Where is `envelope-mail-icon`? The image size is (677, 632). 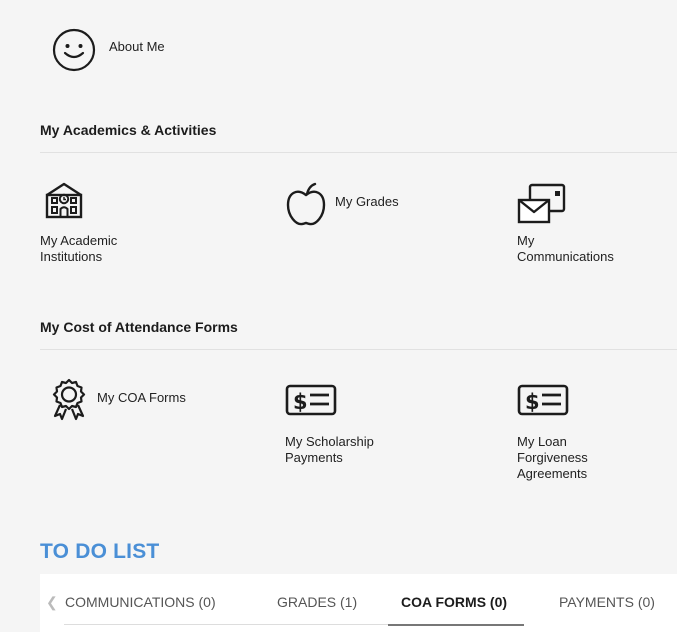
envelope-mail-icon is located at coordinates (582, 203).